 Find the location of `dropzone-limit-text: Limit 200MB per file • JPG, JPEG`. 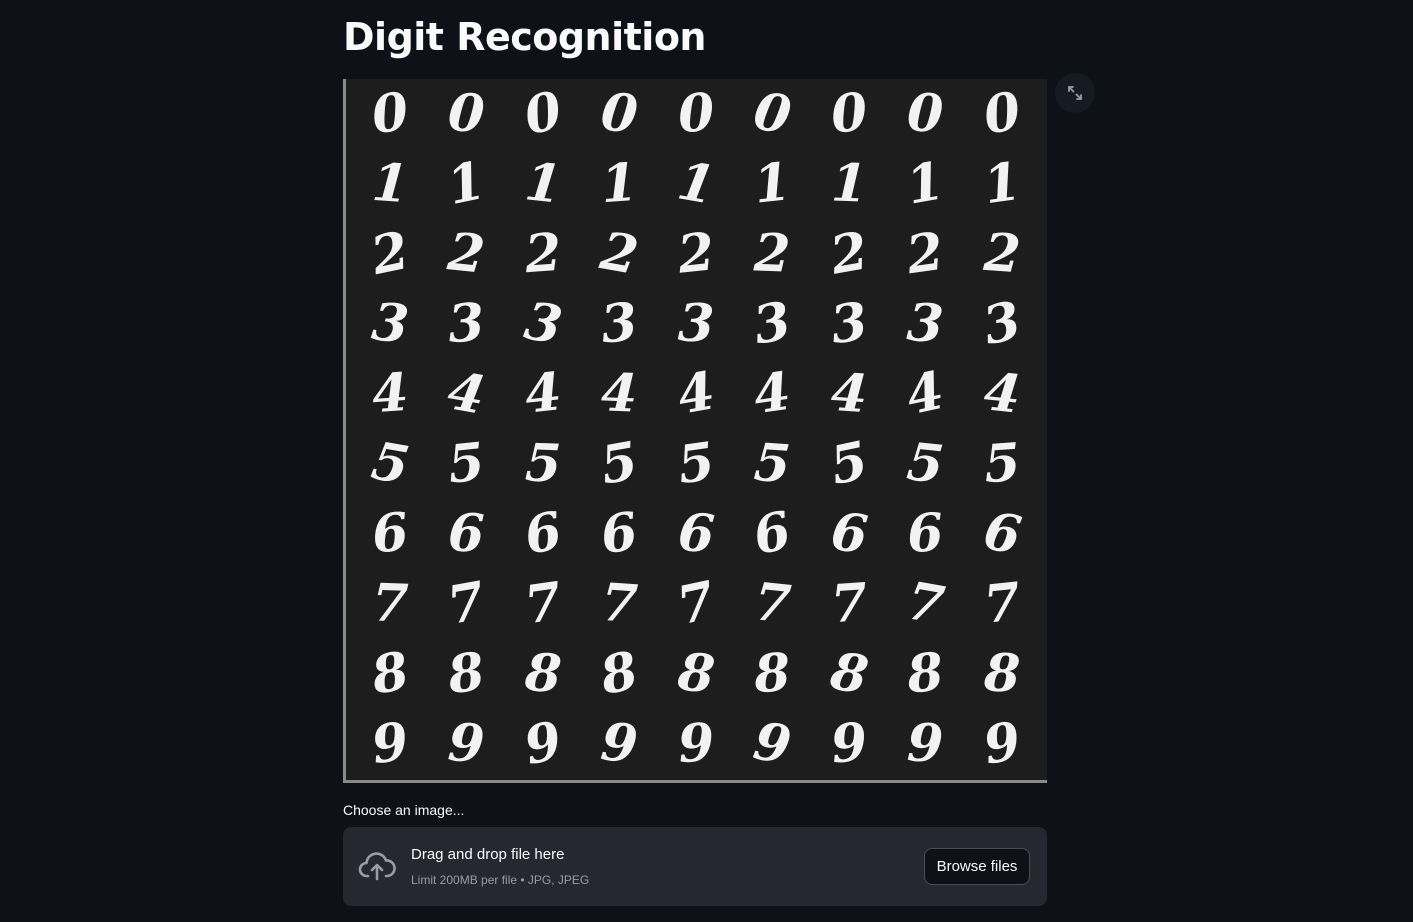

dropzone-limit-text: Limit 200MB per file • JPG, JPEG is located at coordinates (500, 880).